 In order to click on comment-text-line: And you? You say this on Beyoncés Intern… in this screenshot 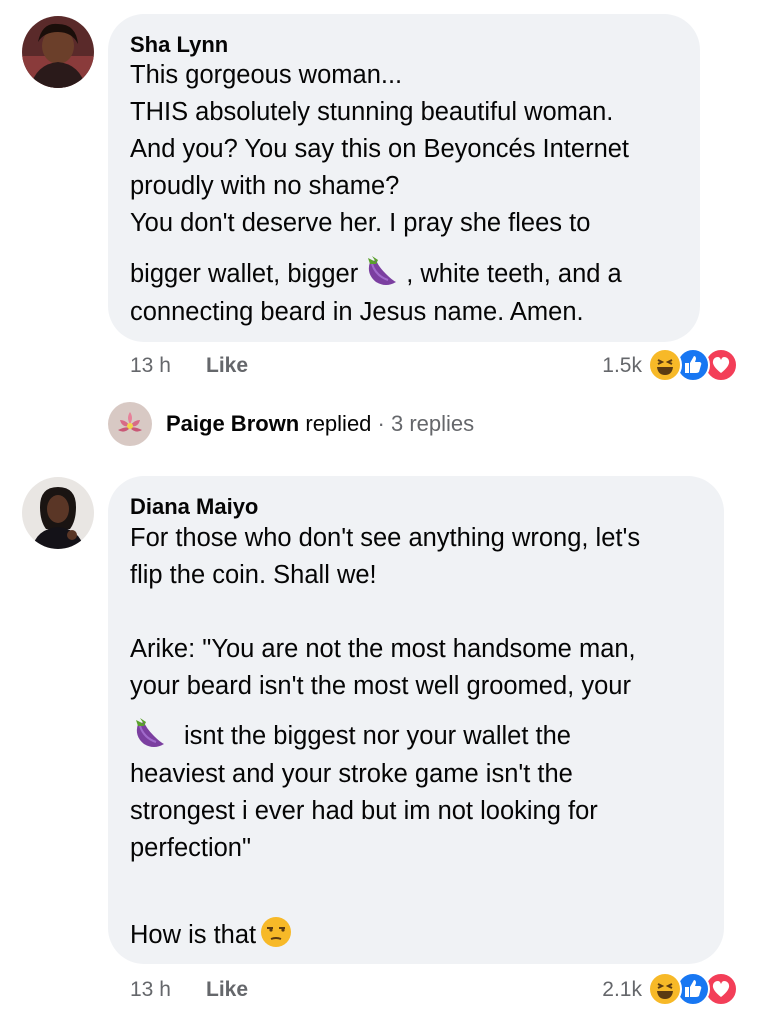, I will do `click(380, 149)`.